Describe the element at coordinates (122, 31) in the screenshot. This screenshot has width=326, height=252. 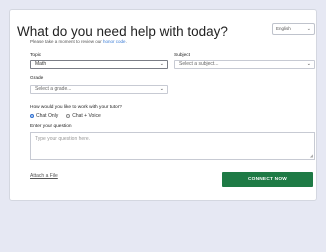
I see `page-title: What do you need help with today?` at that location.